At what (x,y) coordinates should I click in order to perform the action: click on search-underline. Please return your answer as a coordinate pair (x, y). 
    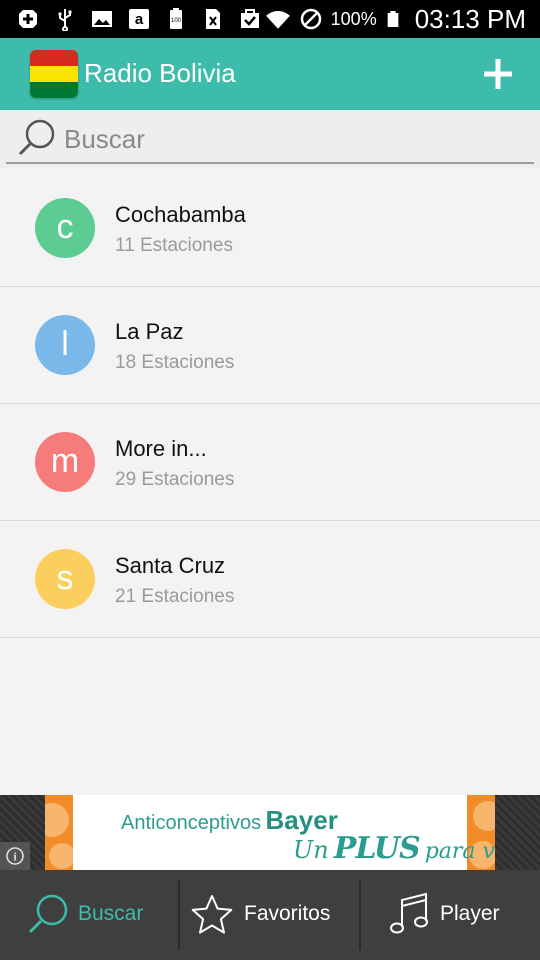
    Looking at the image, I should click on (270, 163).